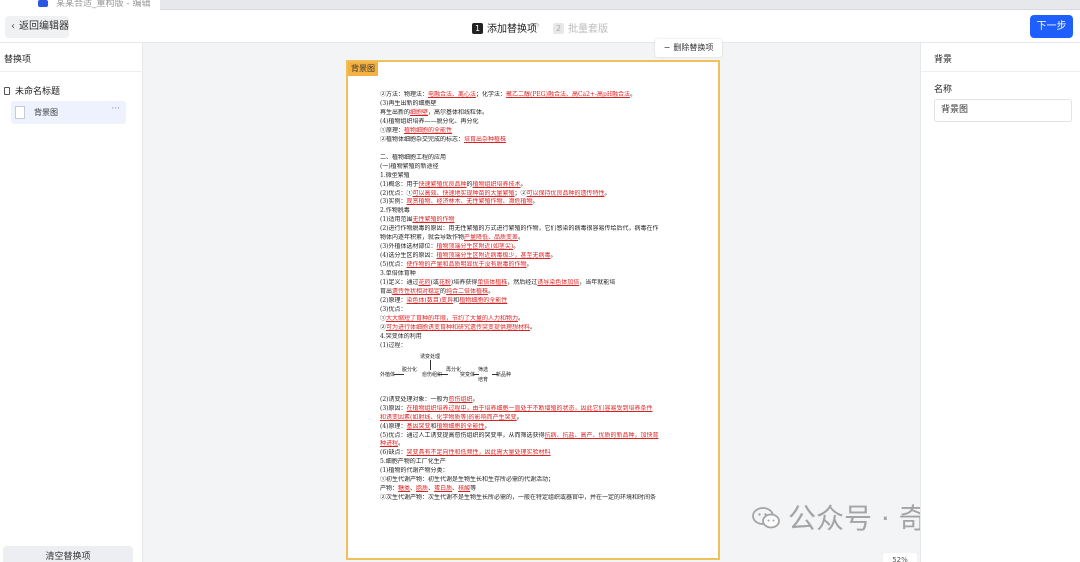 The height and width of the screenshot is (562, 1080). I want to click on line-text: (1)定义：通过, so click(399, 283).